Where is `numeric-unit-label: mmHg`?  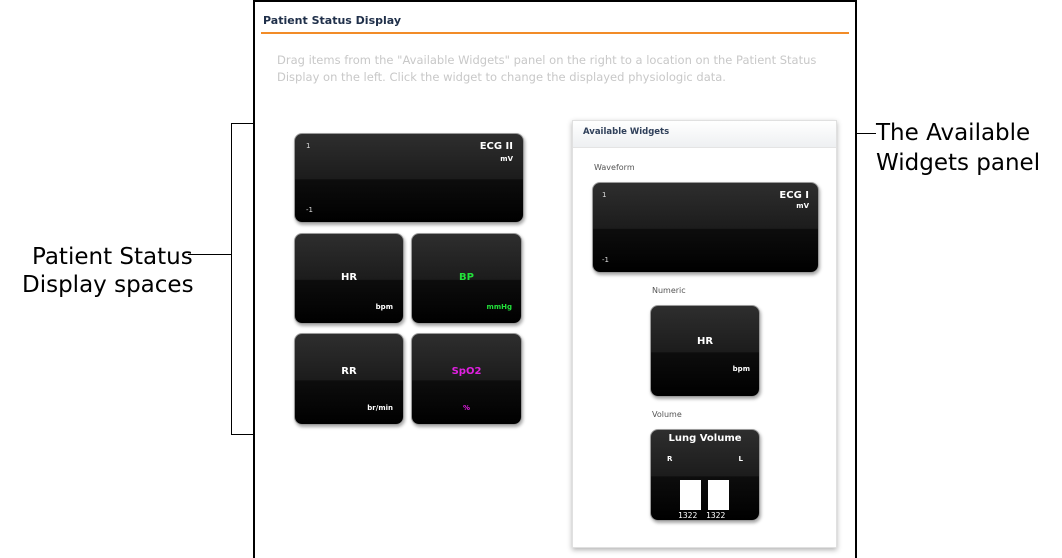
numeric-unit-label: mmHg is located at coordinates (499, 307).